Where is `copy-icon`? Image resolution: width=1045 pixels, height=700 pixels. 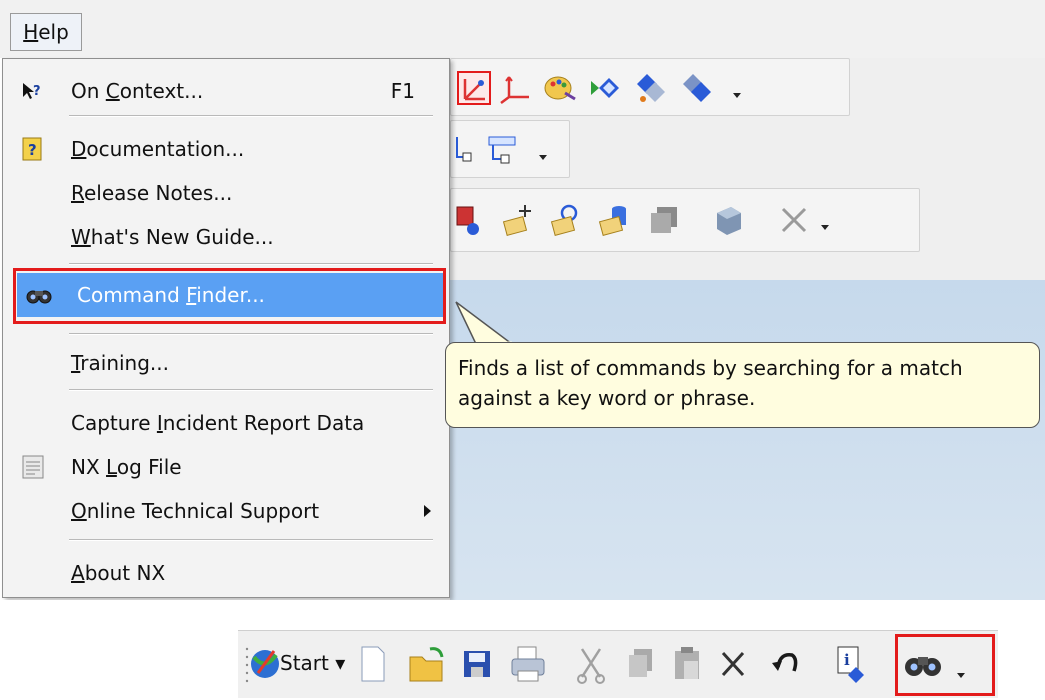 copy-icon is located at coordinates (641, 664).